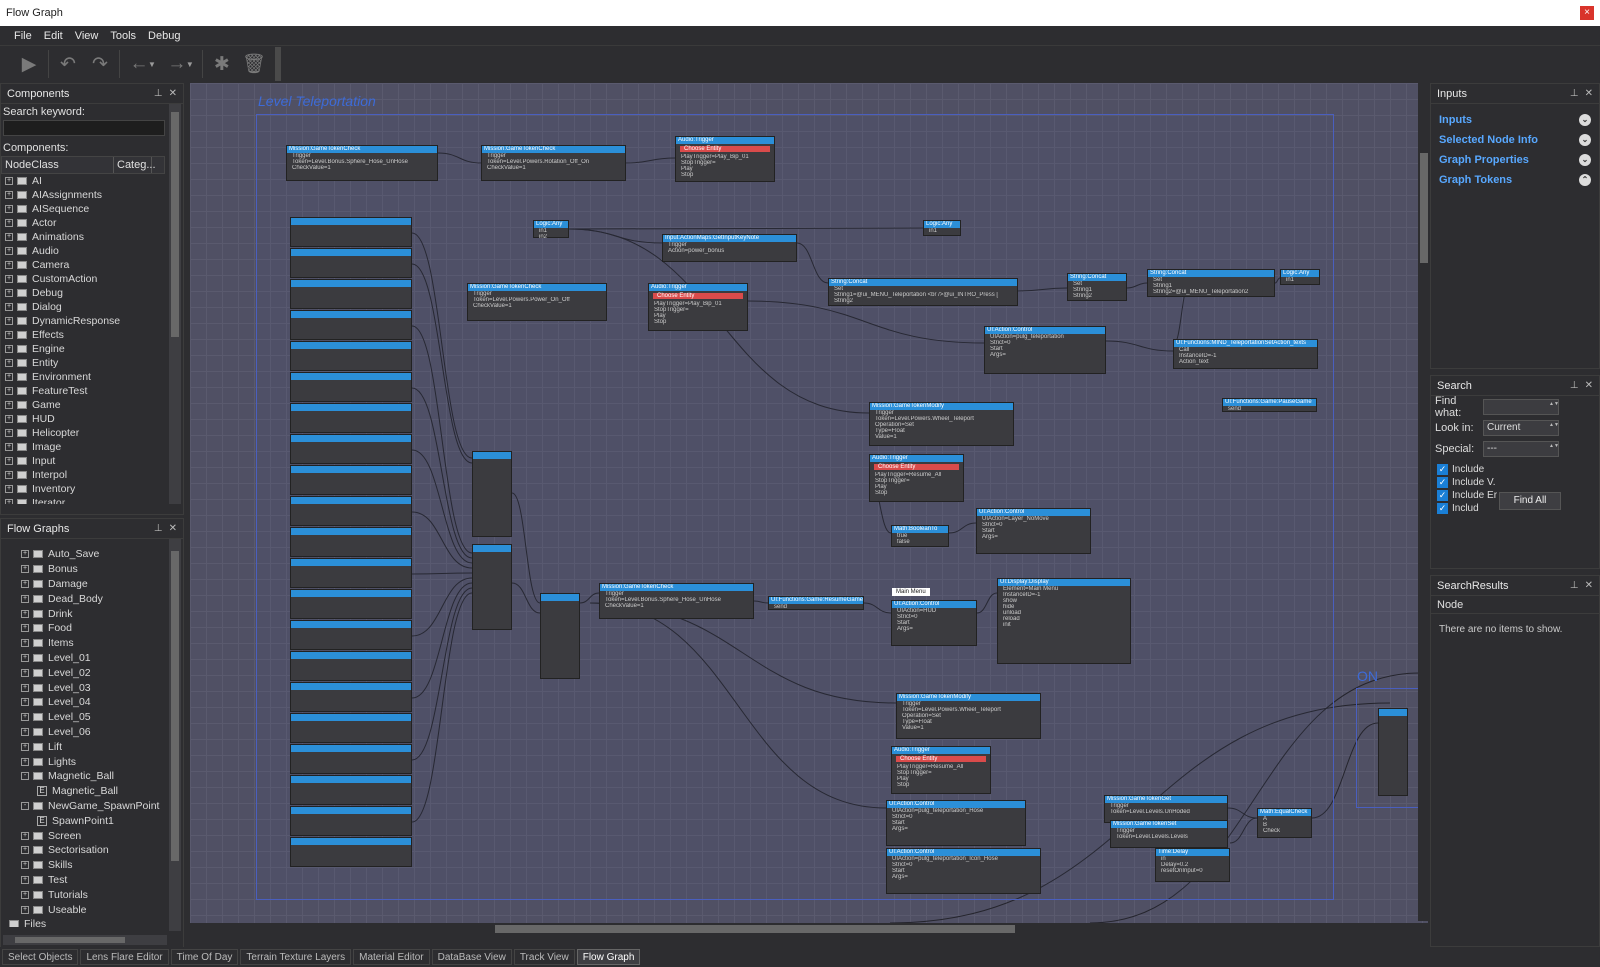 The width and height of the screenshot is (1600, 967). Describe the element at coordinates (1589, 385) in the screenshot. I see `close-icon: ✕` at that location.